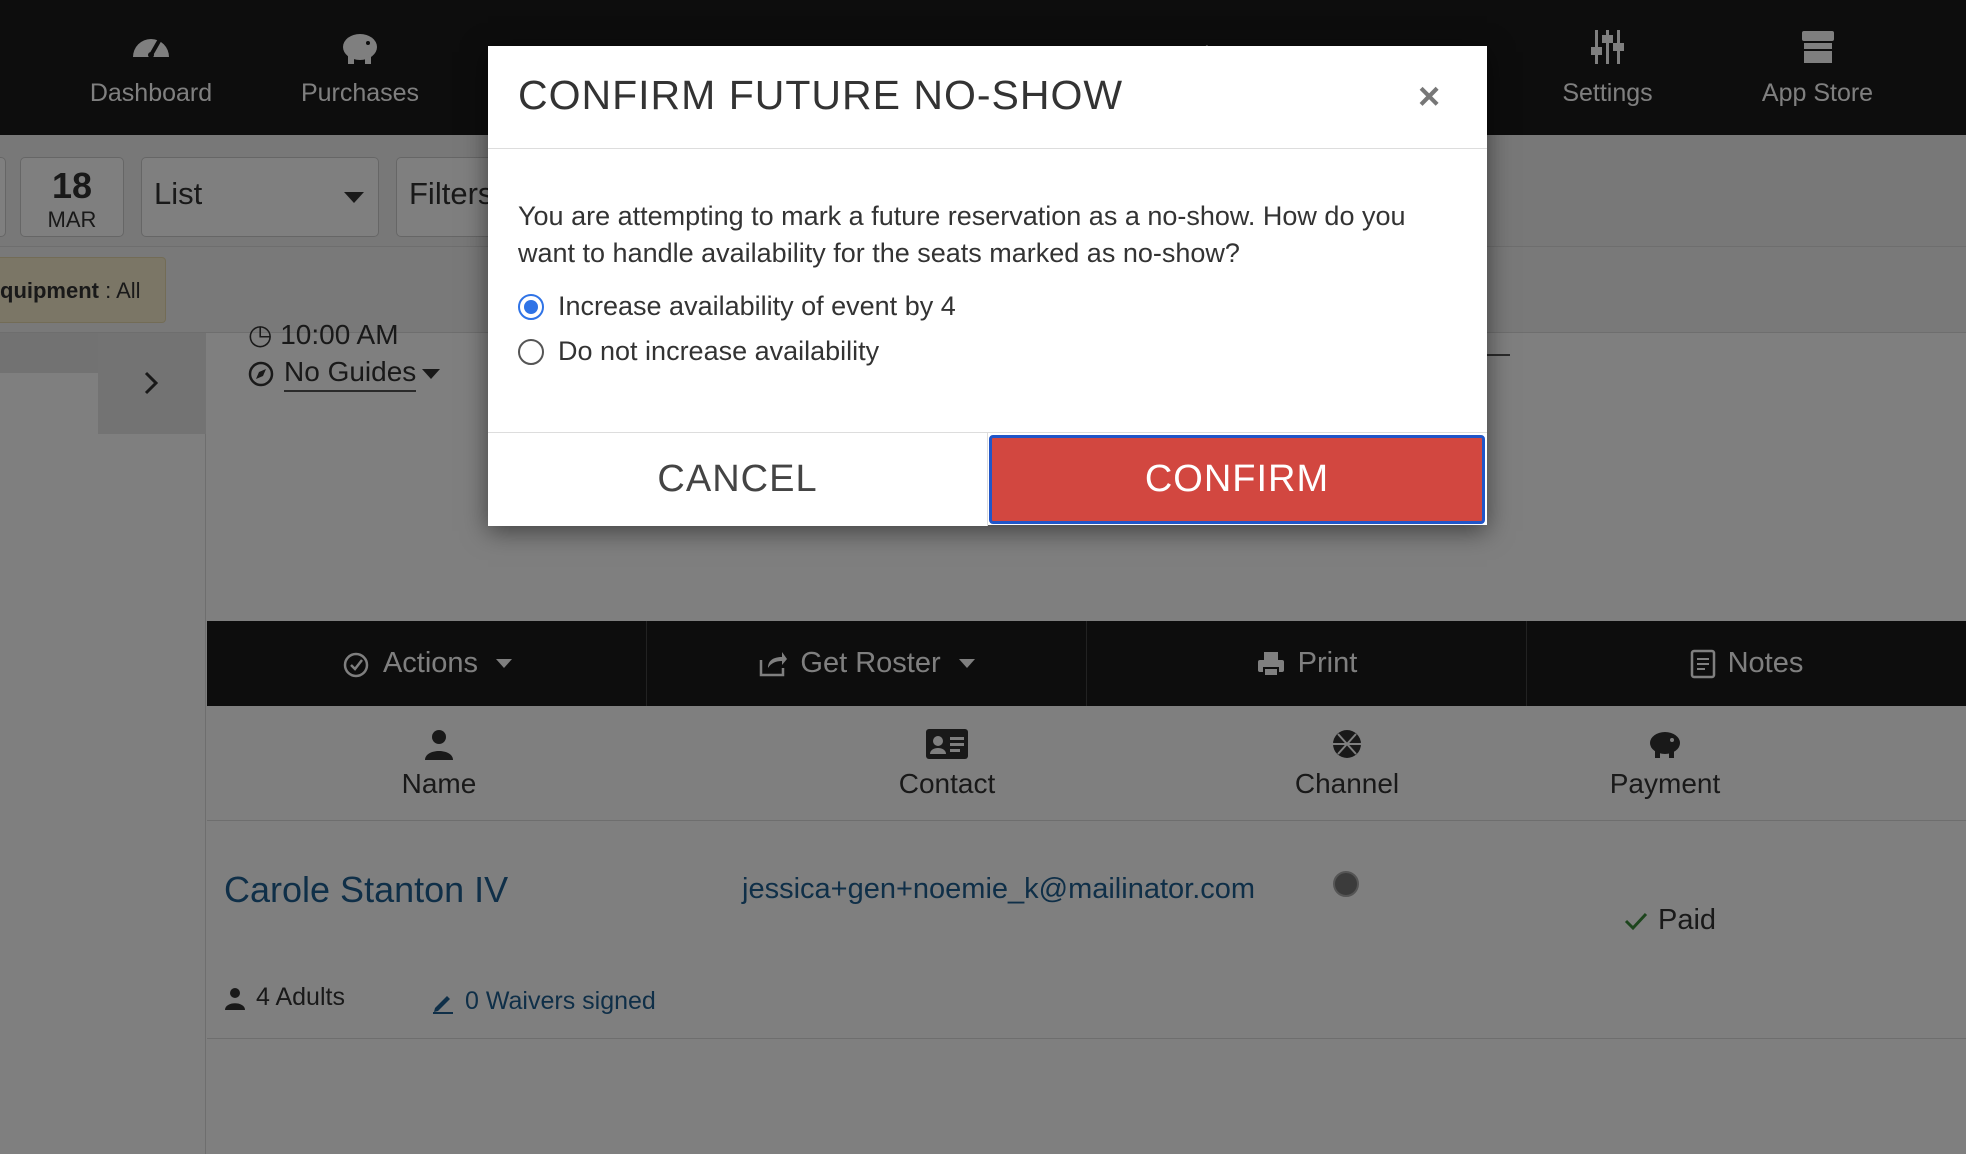  Describe the element at coordinates (531, 351) in the screenshot. I see `radio-do-not-increase` at that location.